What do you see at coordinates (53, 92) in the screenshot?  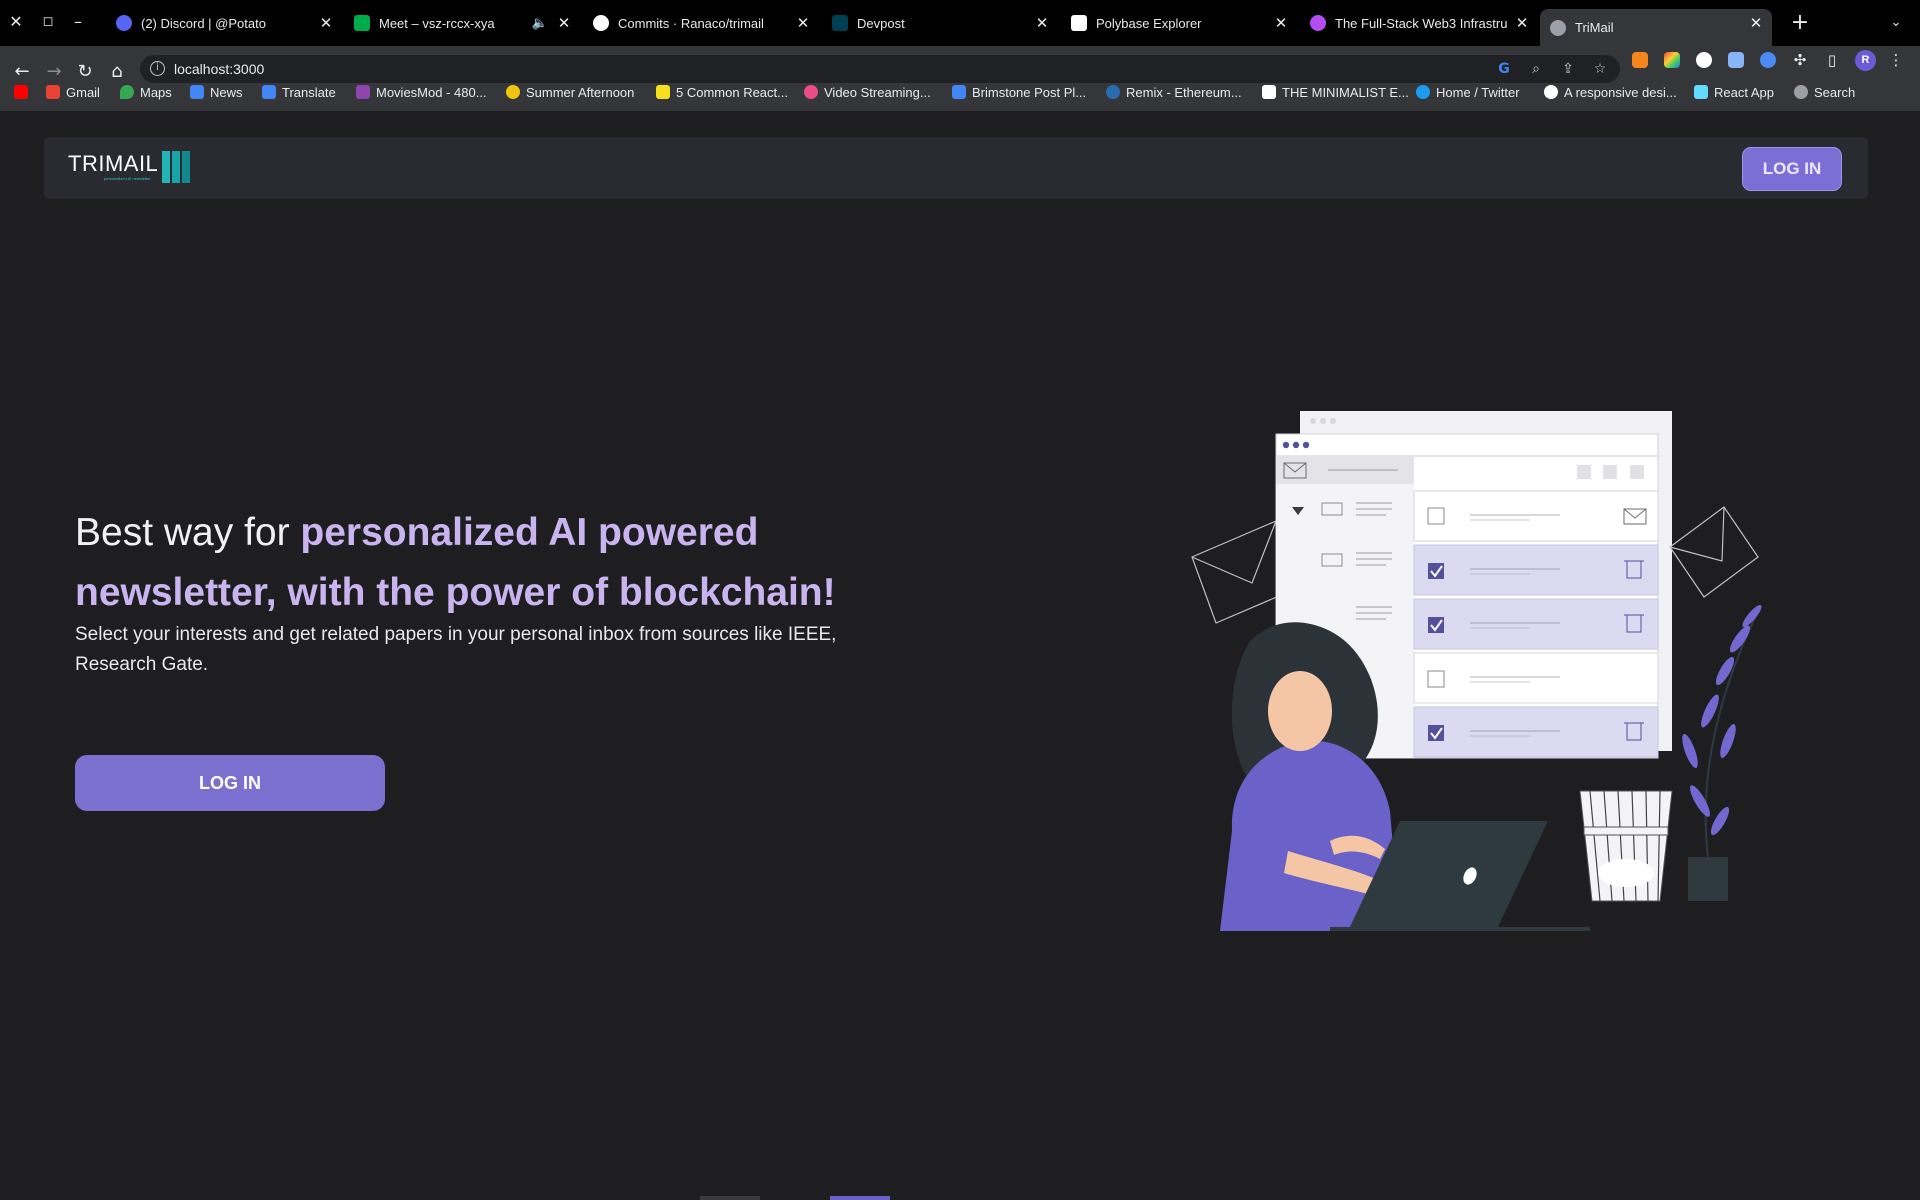 I see `gmail-icon` at bounding box center [53, 92].